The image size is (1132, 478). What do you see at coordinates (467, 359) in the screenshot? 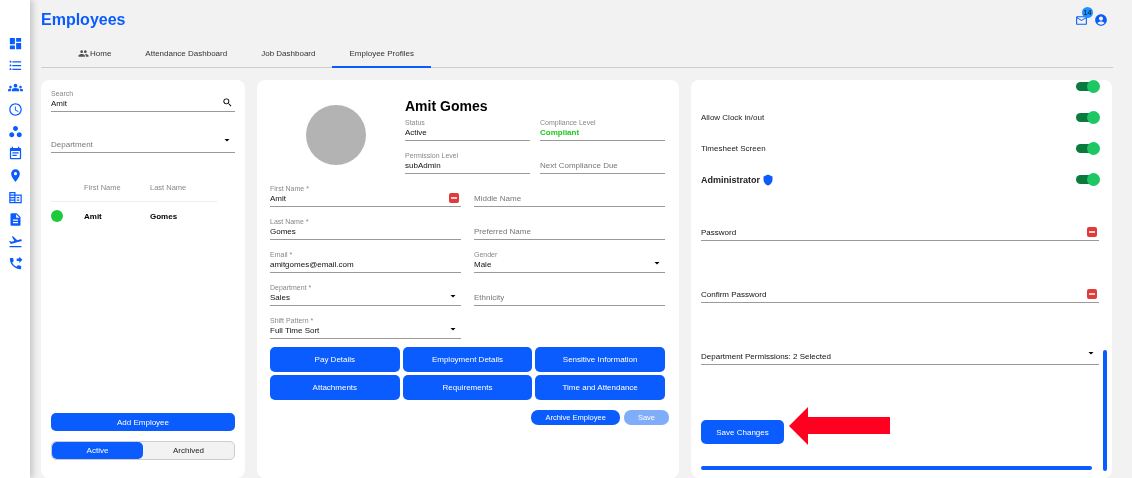
I see `section-button: Employment Details` at bounding box center [467, 359].